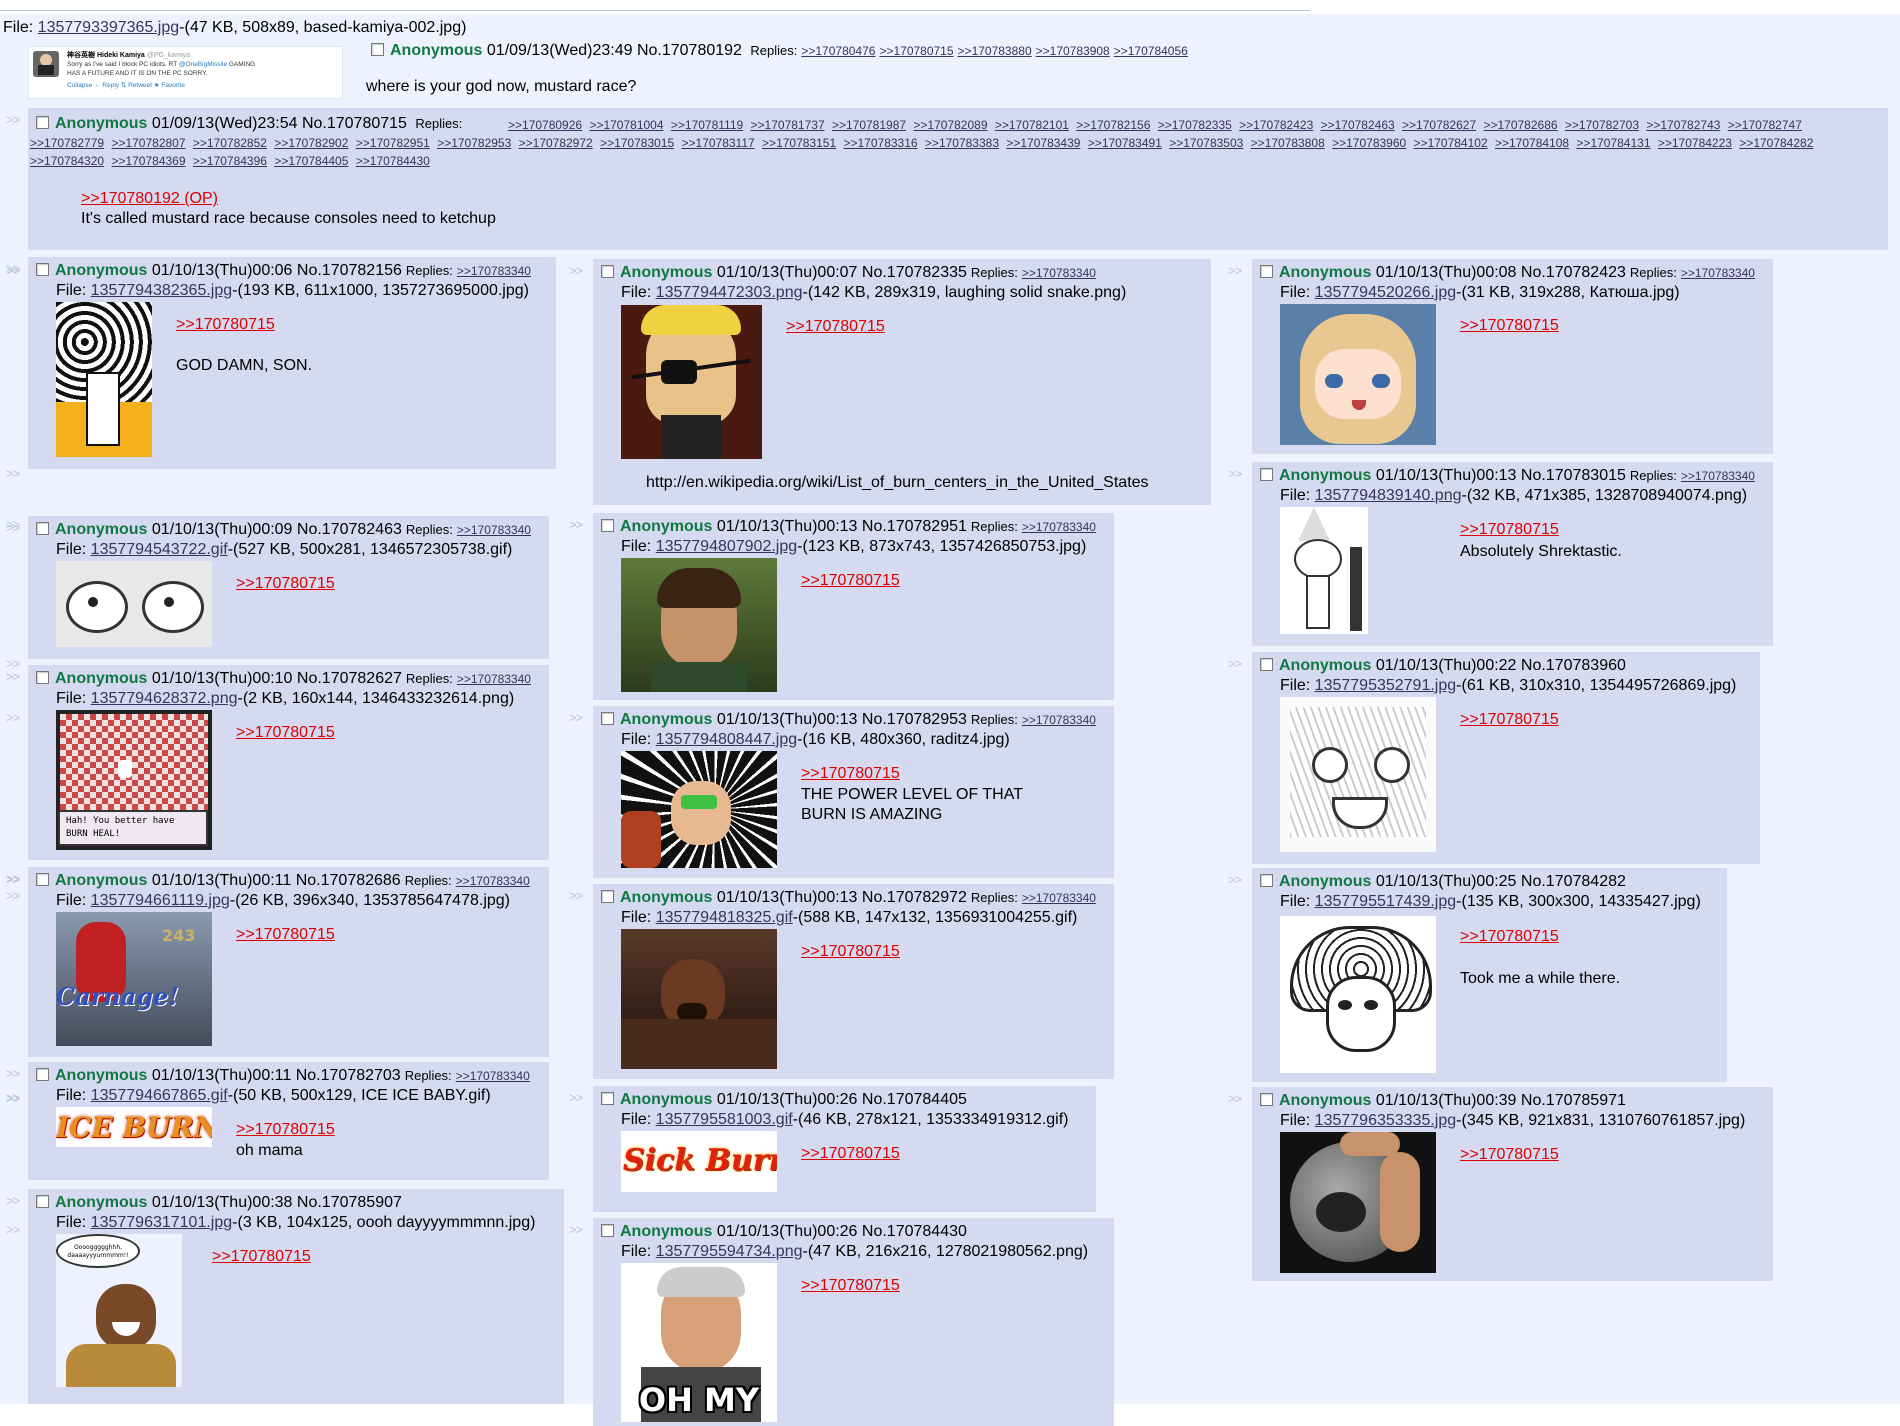 This screenshot has width=1900, height=1426. I want to click on post-number: No.170782686, so click(348, 880).